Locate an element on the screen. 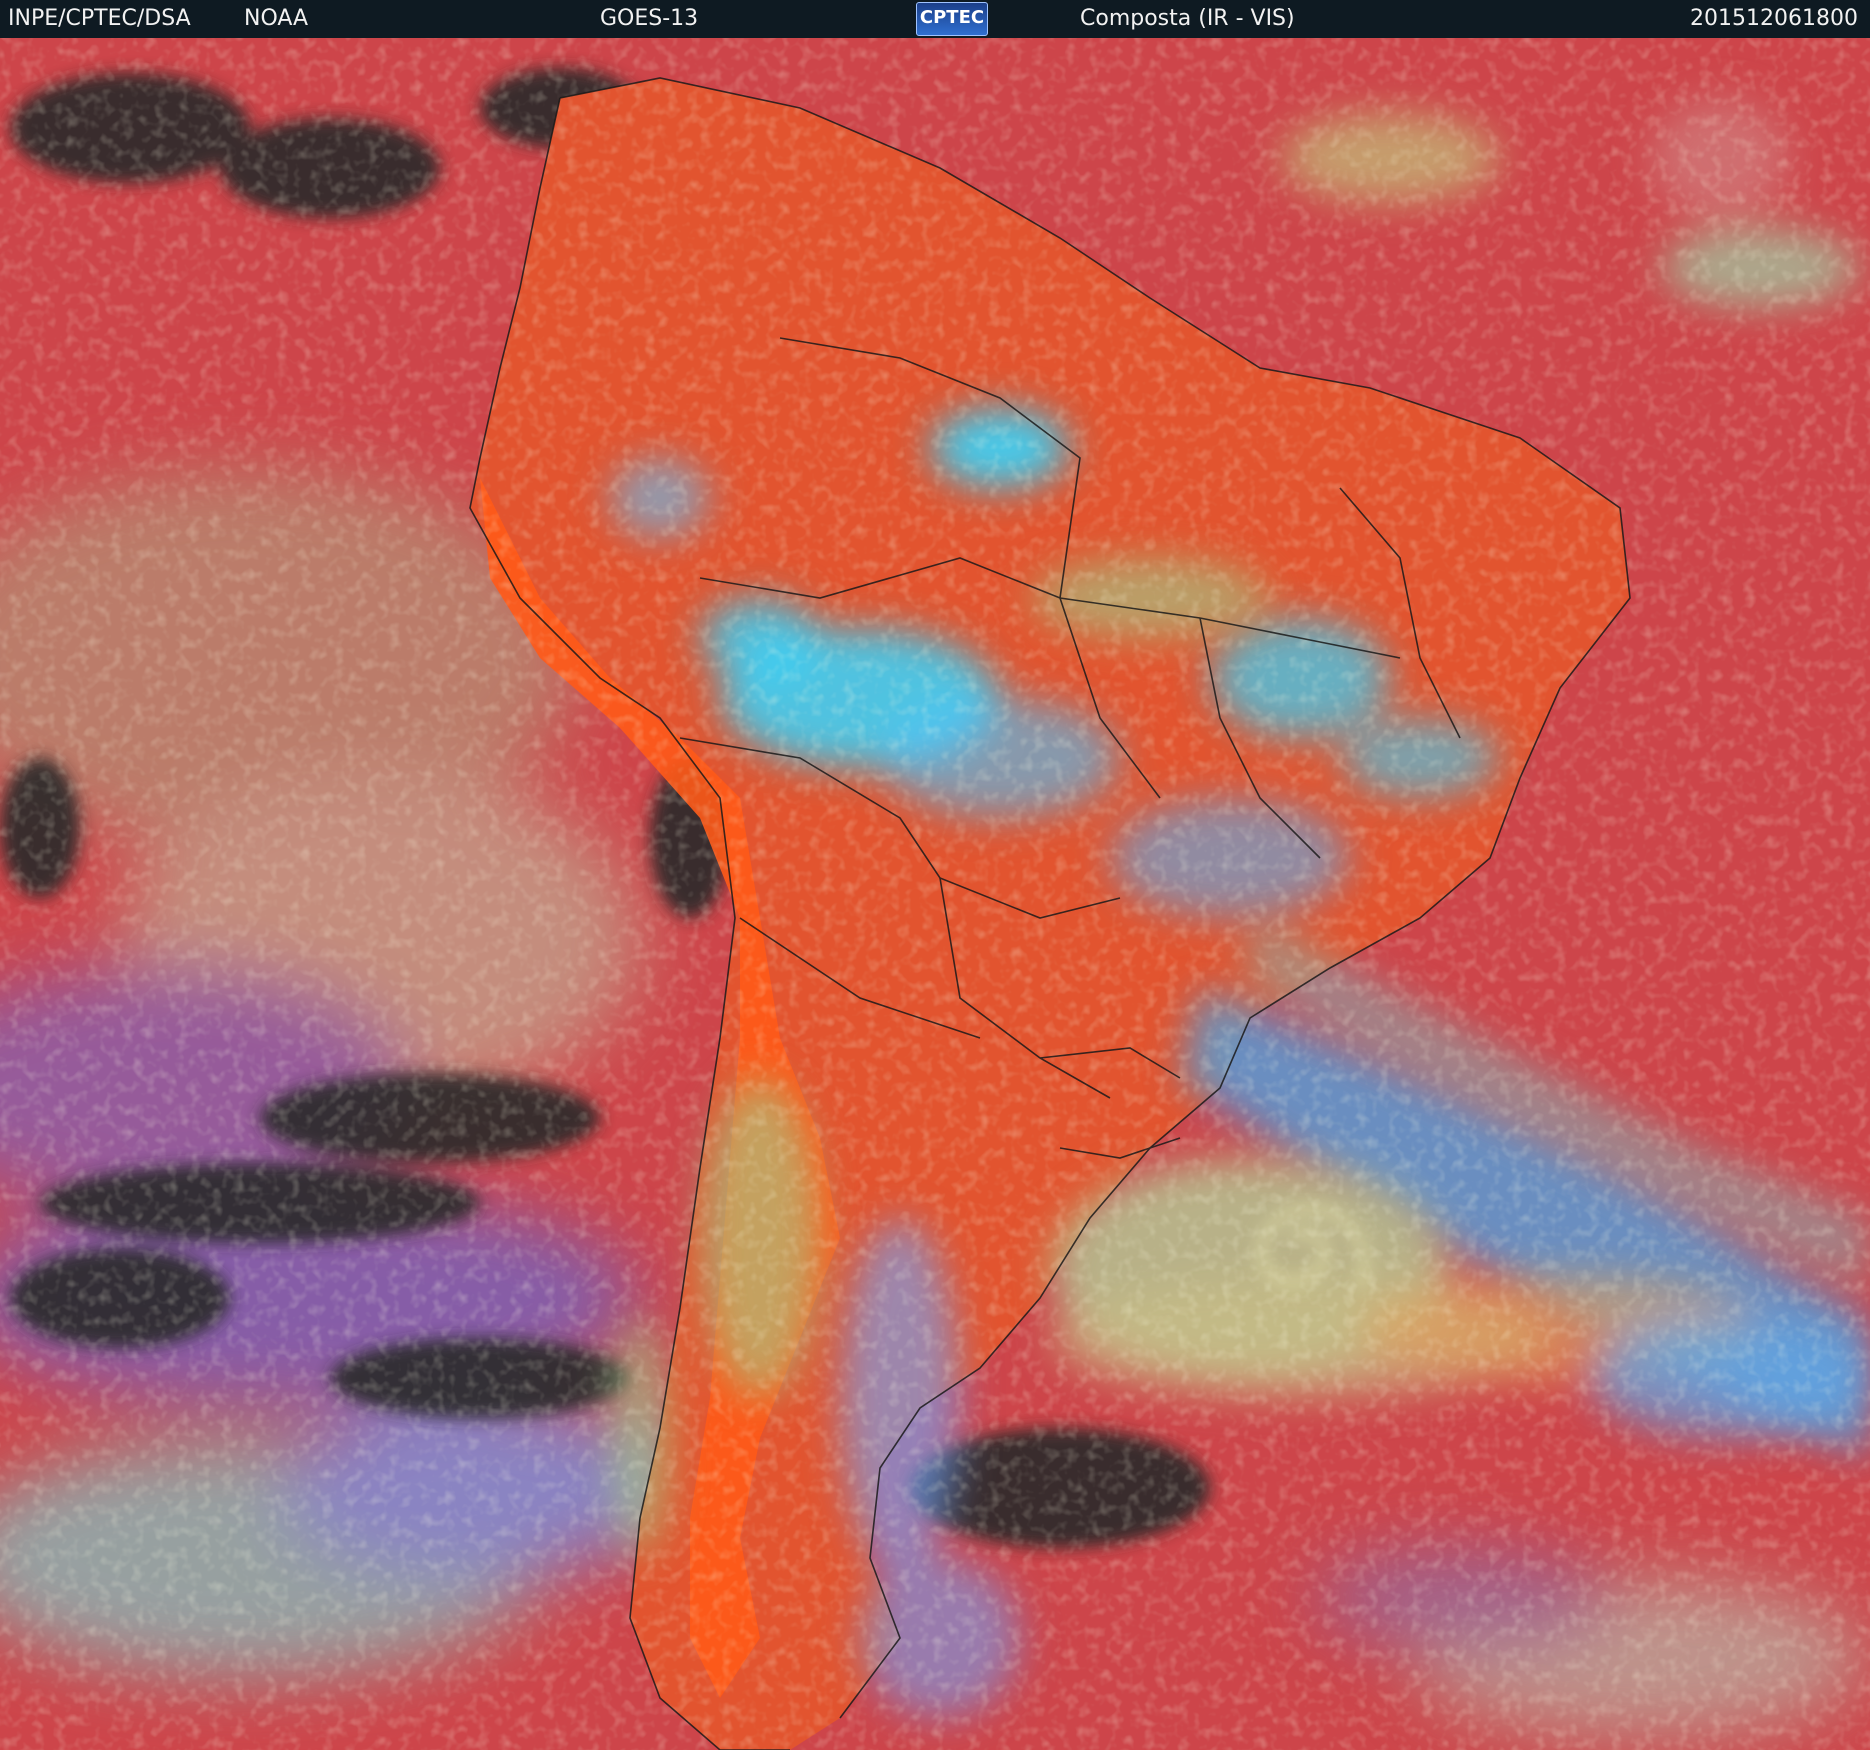 This screenshot has height=1750, width=1870. satellite-label: GOES-13 is located at coordinates (649, 18).